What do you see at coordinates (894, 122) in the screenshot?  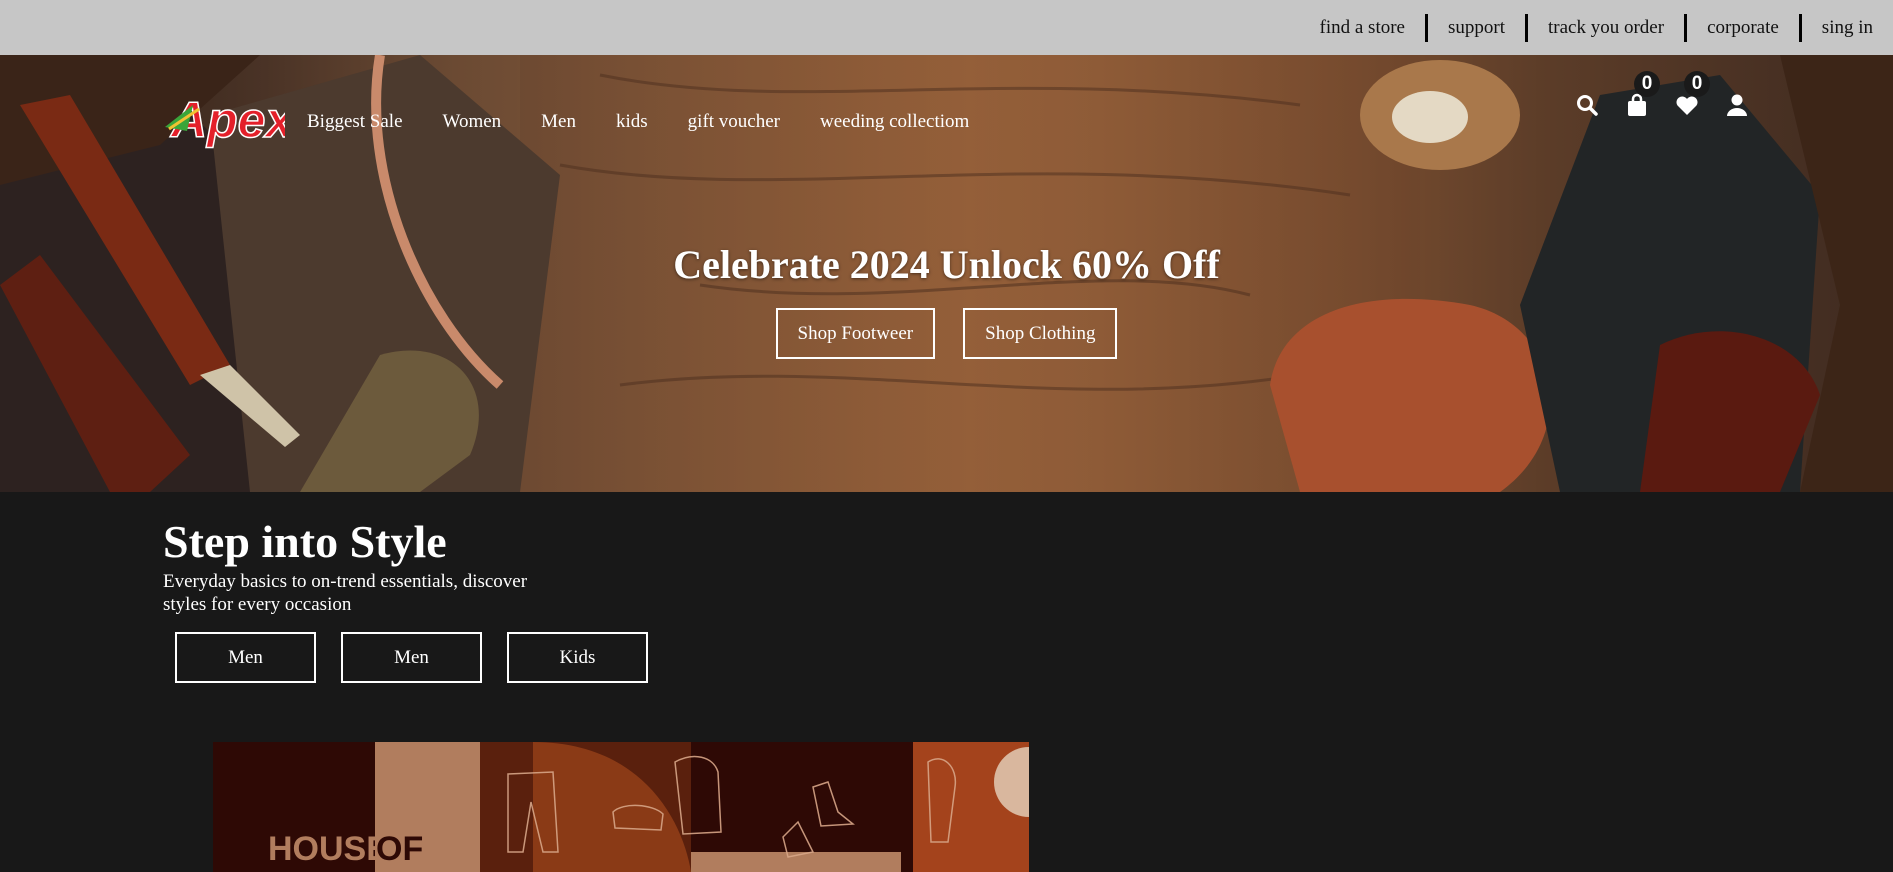 I see `nav-wedding-collection: weeding collectiom` at bounding box center [894, 122].